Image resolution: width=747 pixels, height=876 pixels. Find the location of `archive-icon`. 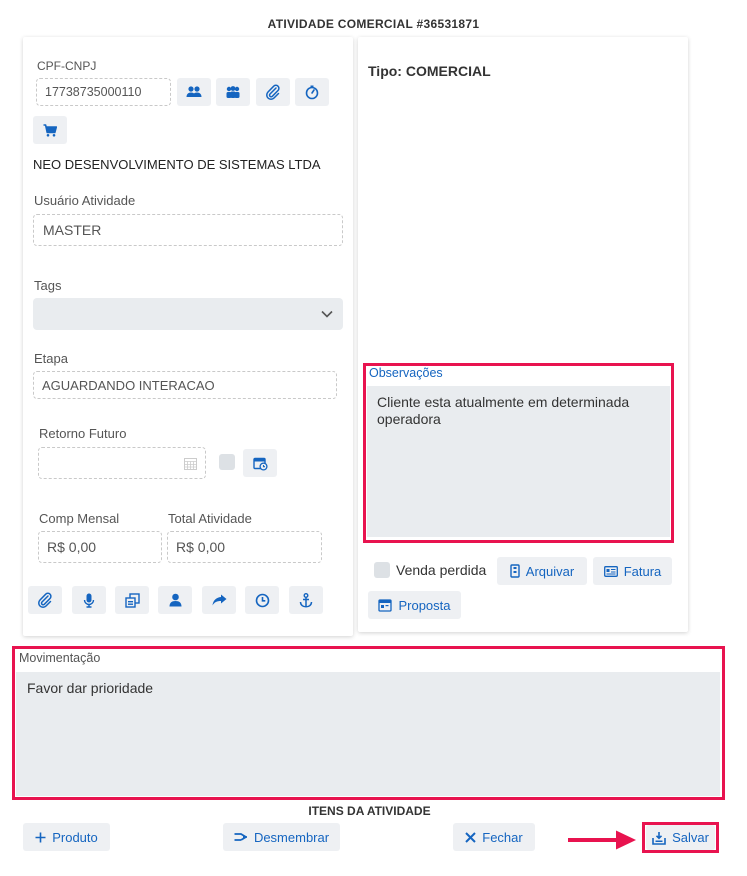

archive-icon is located at coordinates (515, 571).